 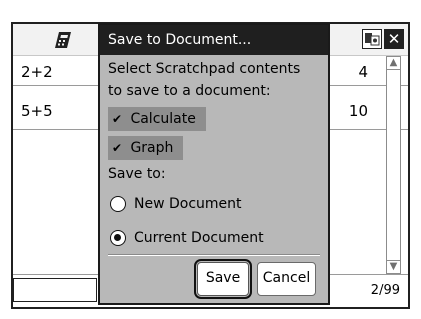 What do you see at coordinates (55, 290) in the screenshot?
I see `entry-line-input` at bounding box center [55, 290].